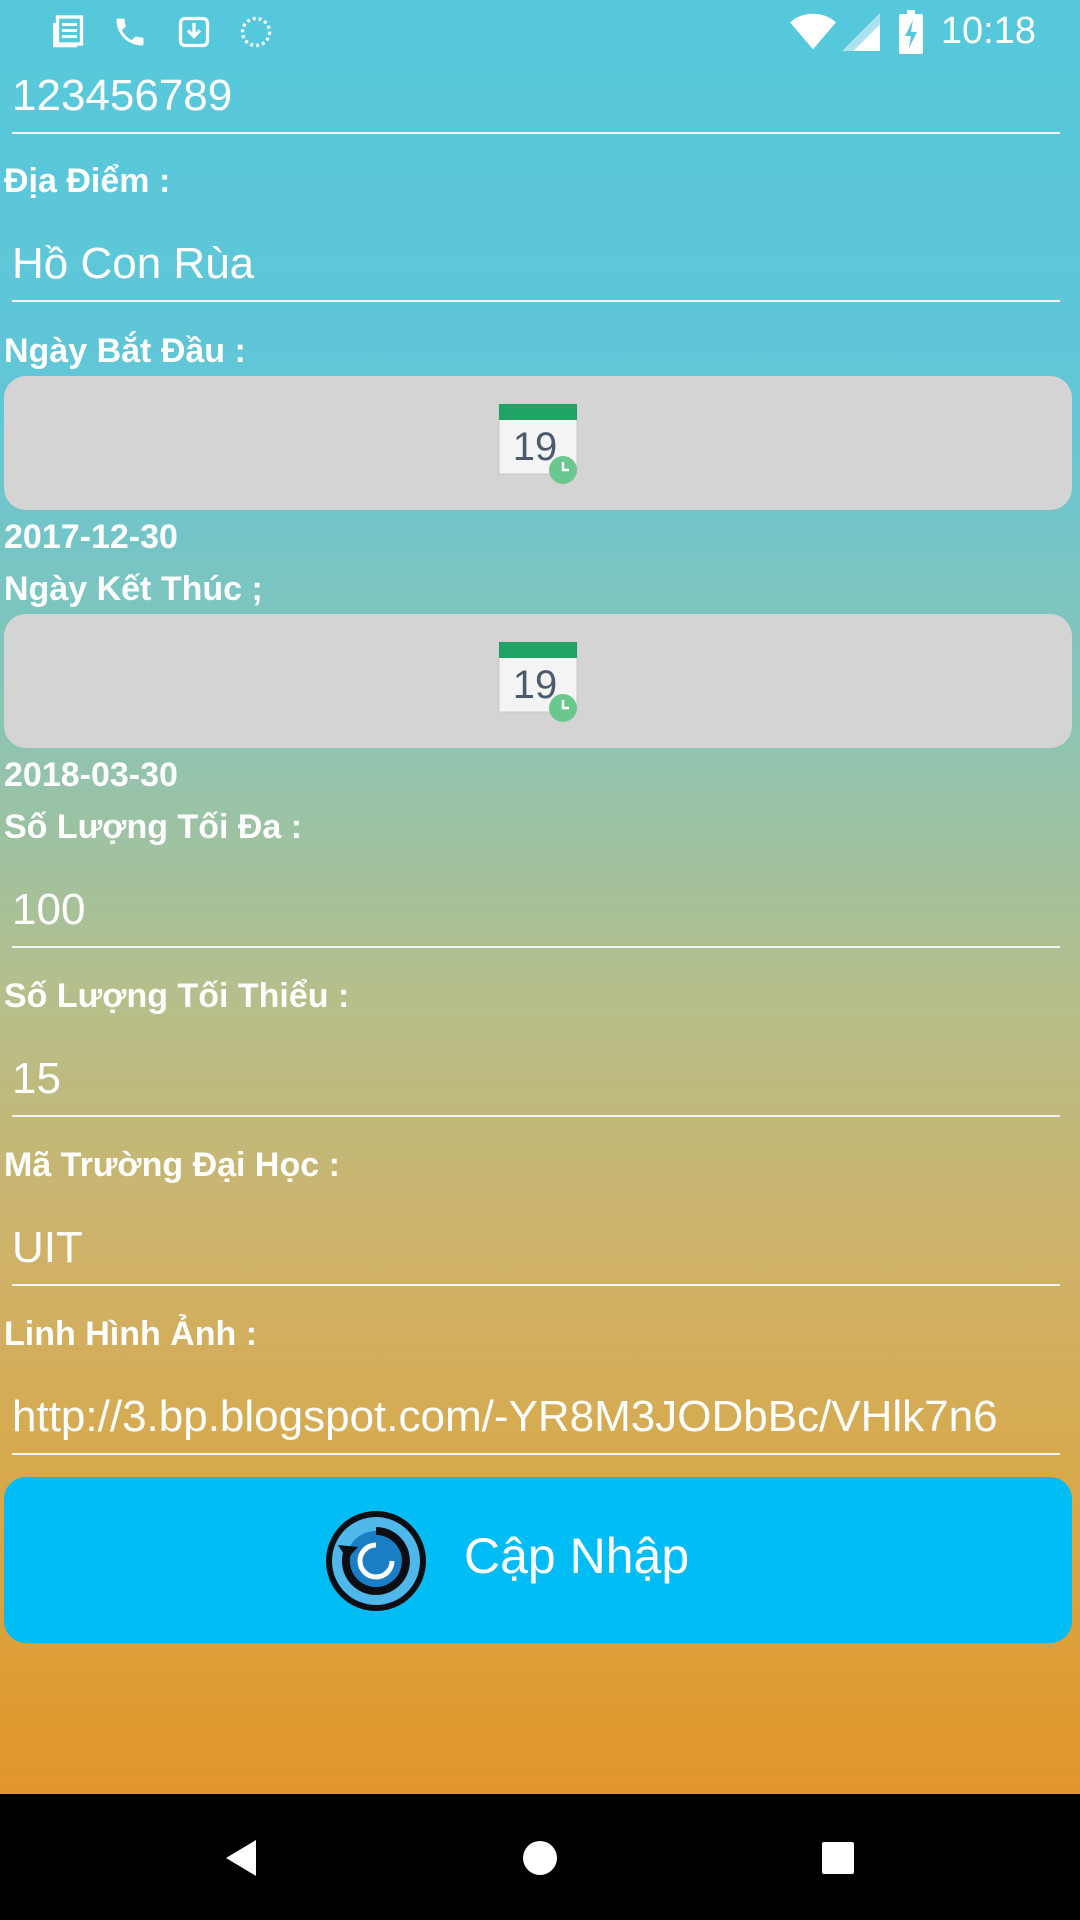  Describe the element at coordinates (133, 589) in the screenshot. I see `end-date-label: Ngày Kết Thúc ;` at that location.